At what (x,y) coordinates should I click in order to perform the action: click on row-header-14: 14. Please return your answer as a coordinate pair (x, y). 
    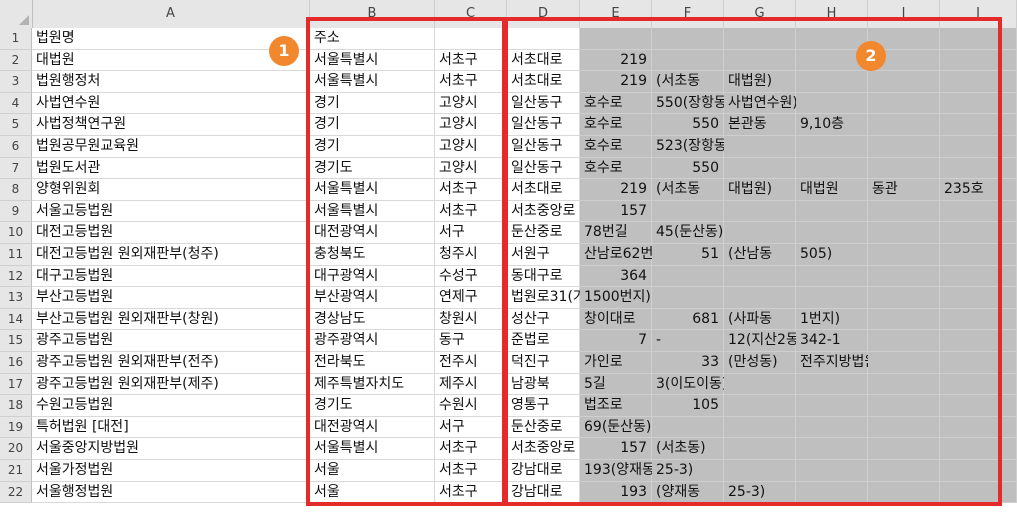
    Looking at the image, I should click on (16, 319).